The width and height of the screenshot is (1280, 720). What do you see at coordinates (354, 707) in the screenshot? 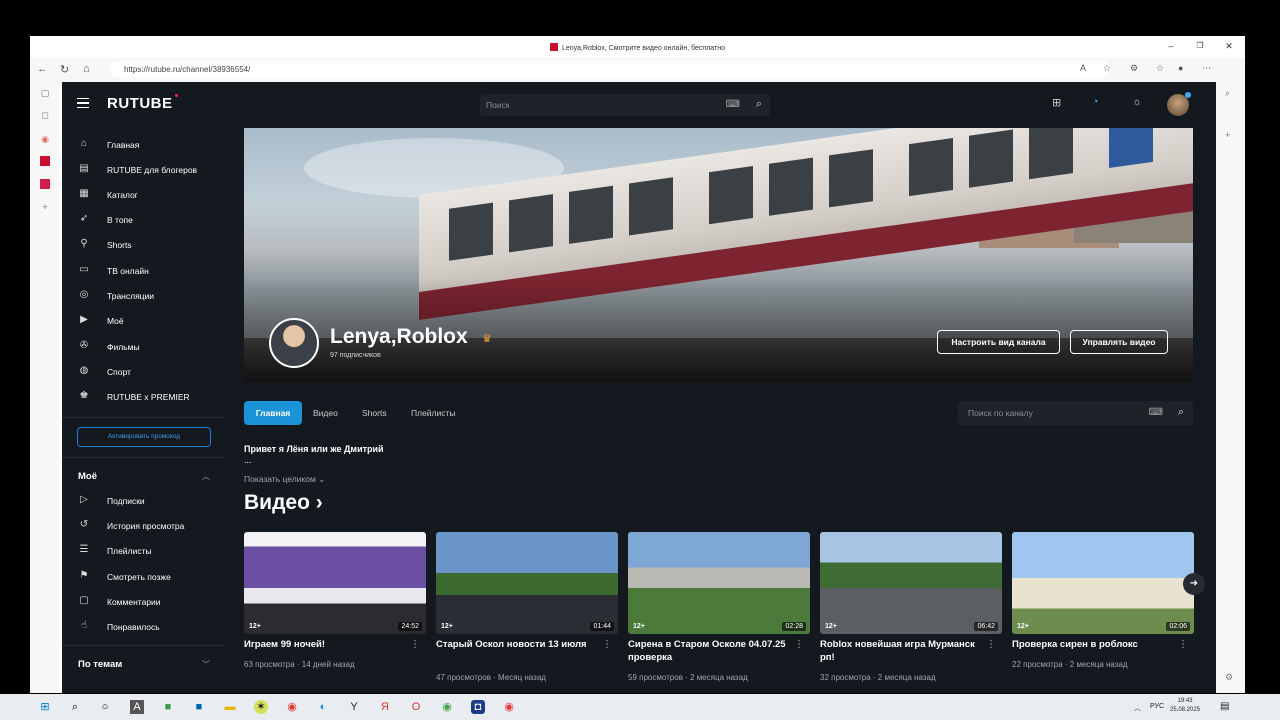
I see `yandex-icon: Y` at bounding box center [354, 707].